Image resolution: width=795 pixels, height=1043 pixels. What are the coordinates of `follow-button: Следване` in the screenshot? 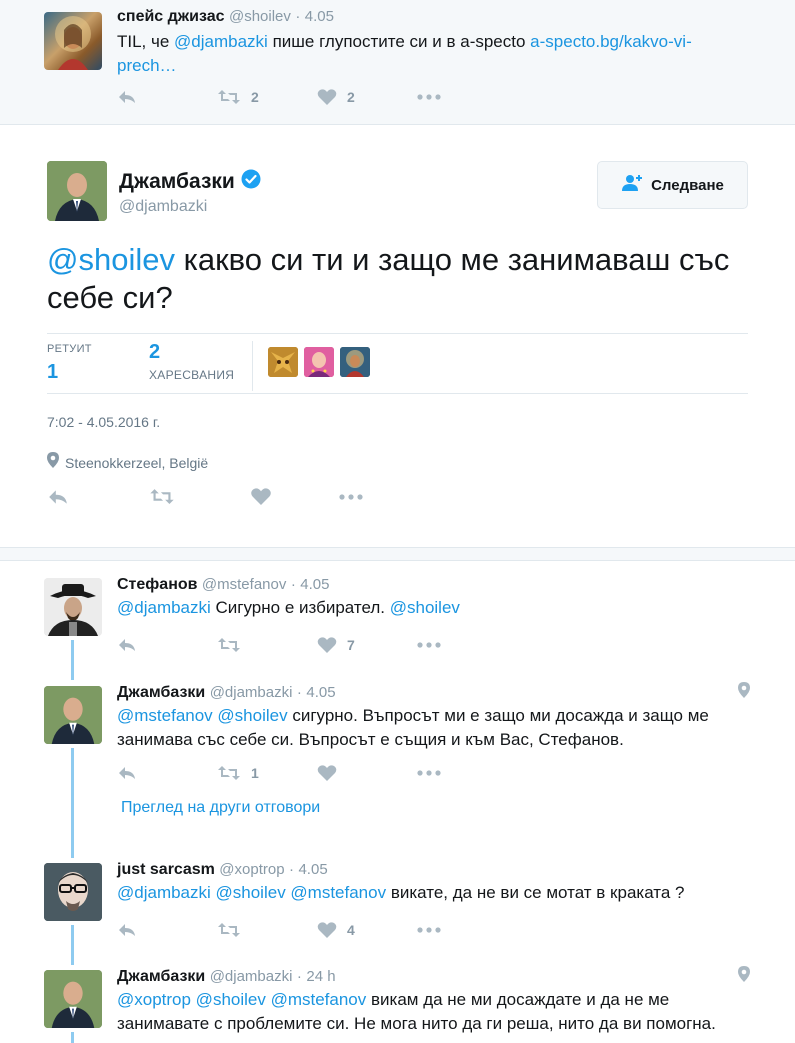 It's located at (672, 185).